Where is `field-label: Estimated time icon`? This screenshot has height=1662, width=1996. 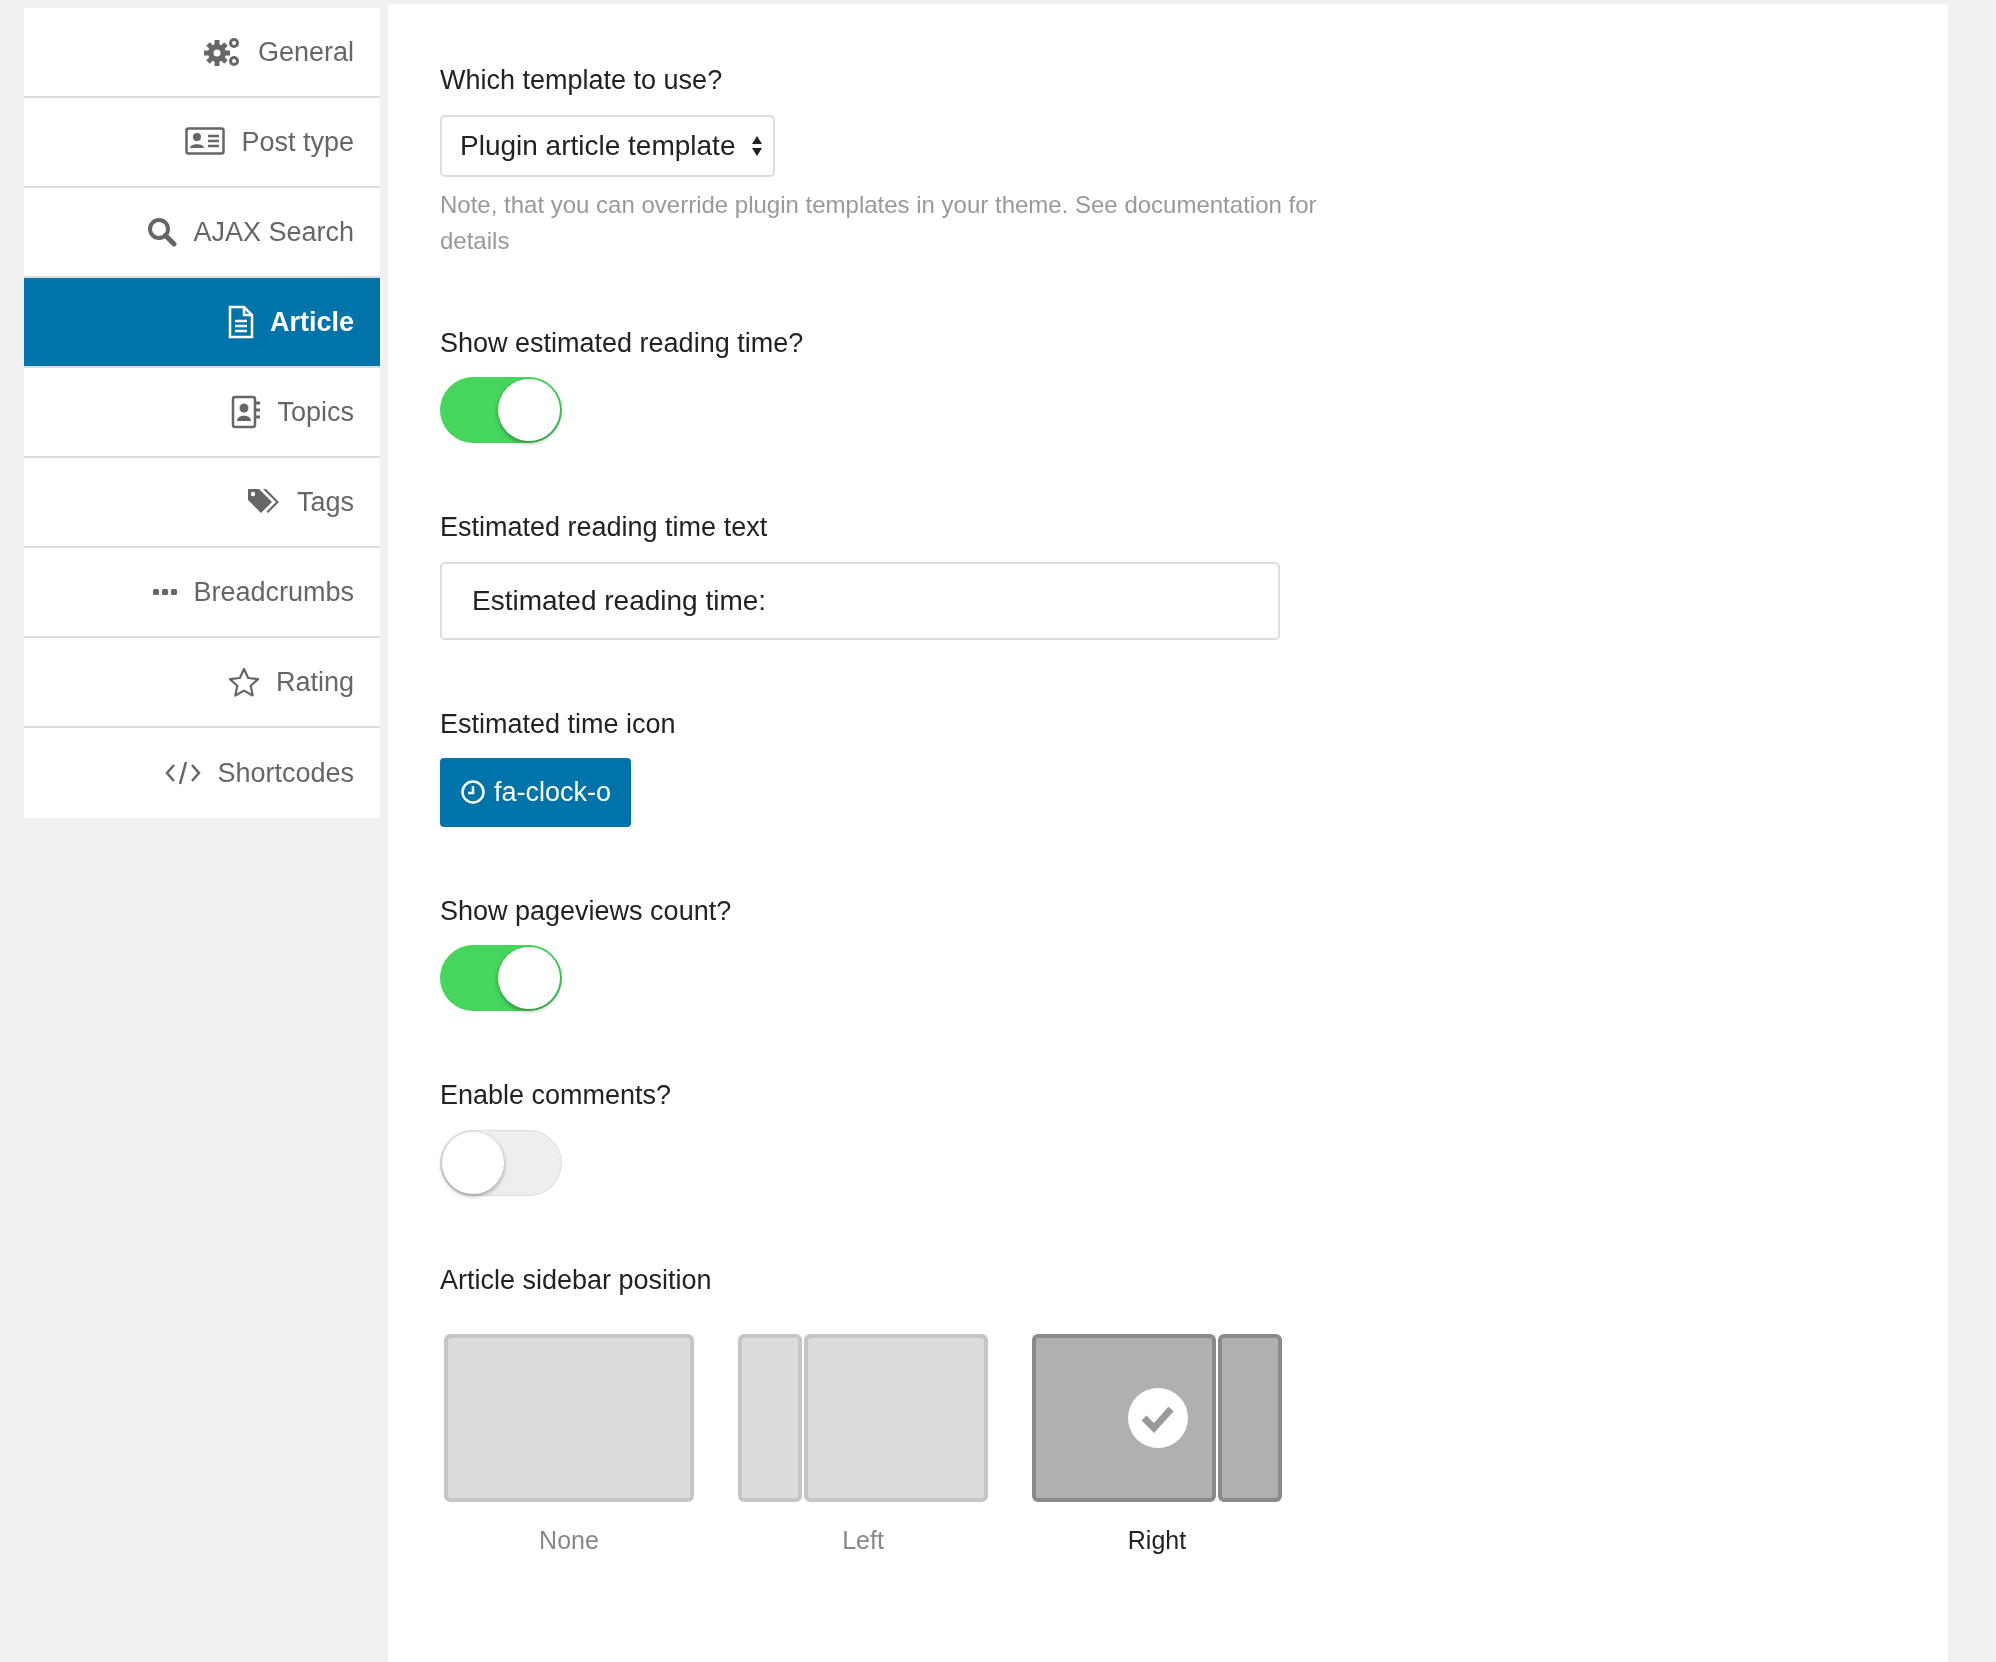 field-label: Estimated time icon is located at coordinates (558, 724).